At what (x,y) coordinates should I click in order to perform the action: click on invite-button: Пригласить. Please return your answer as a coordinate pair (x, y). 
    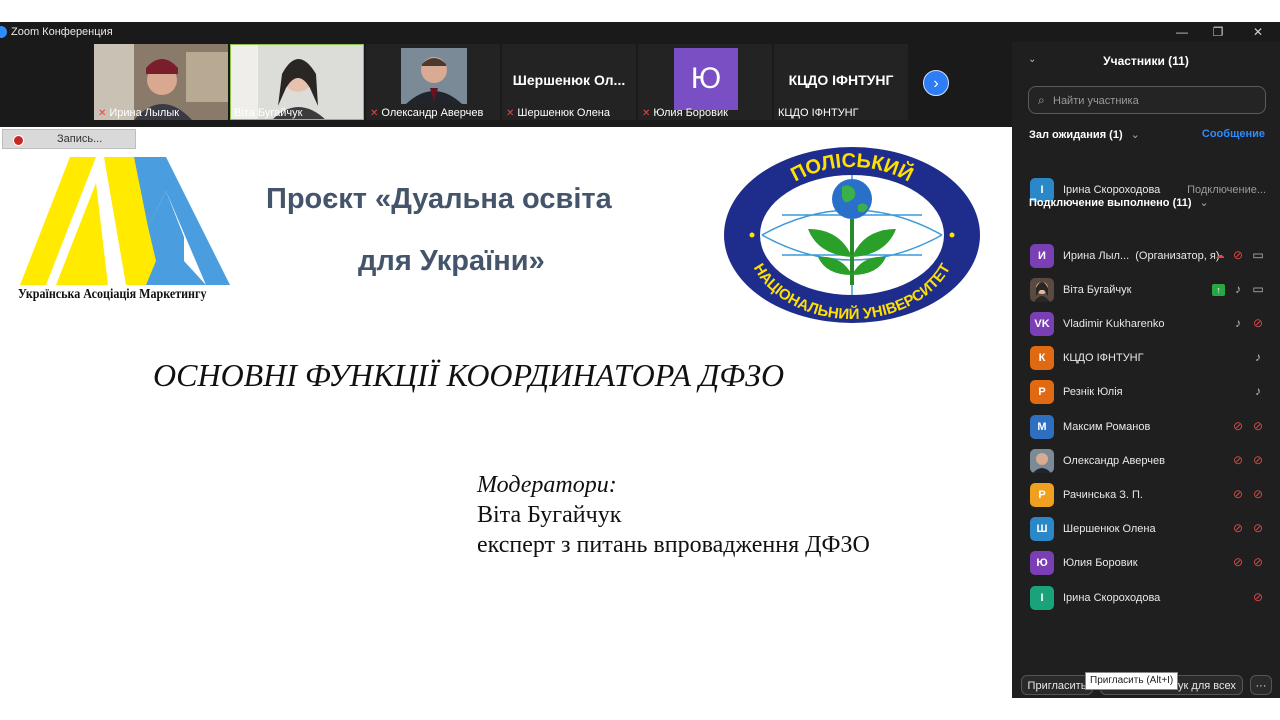
    Looking at the image, I should click on (1057, 685).